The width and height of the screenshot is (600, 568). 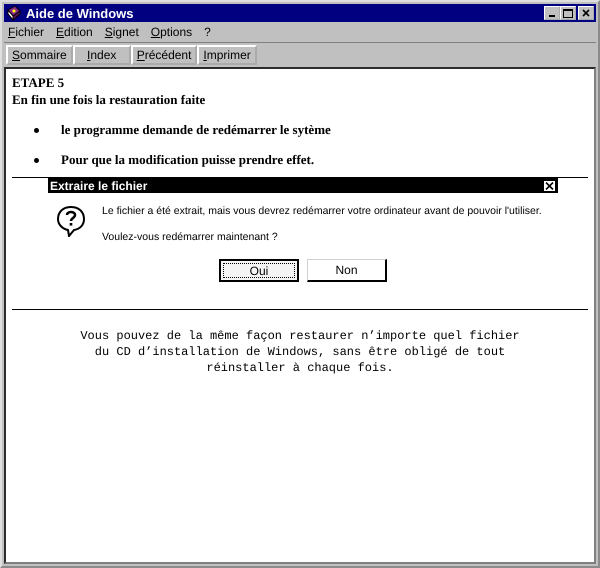 I want to click on dialog-button: Non, so click(x=347, y=270).